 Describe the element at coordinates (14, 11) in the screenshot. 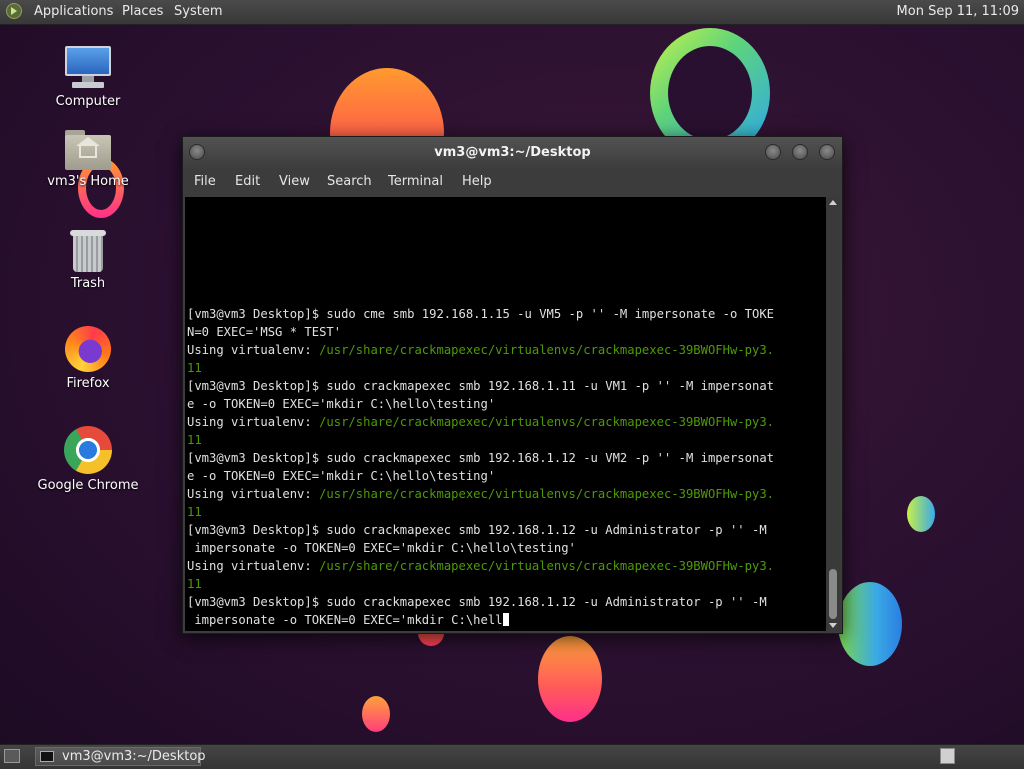

I see `distro-logo-icon` at that location.